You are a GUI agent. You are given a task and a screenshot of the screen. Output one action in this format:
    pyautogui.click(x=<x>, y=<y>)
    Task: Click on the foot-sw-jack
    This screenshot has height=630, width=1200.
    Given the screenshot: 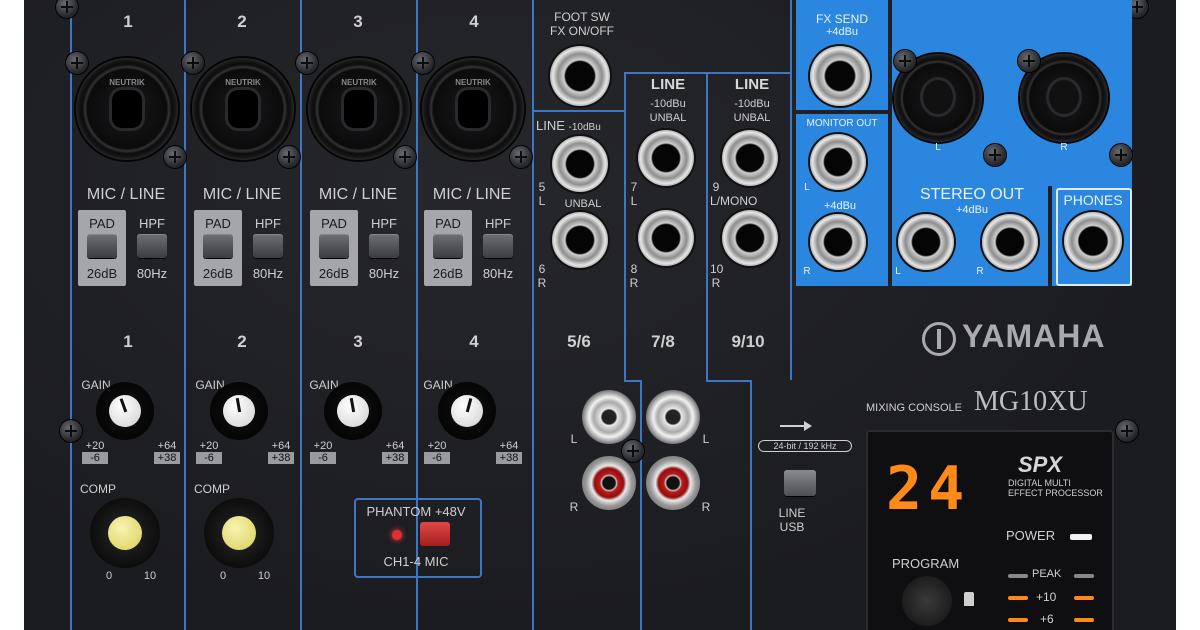 What is the action you would take?
    pyautogui.click(x=580, y=76)
    